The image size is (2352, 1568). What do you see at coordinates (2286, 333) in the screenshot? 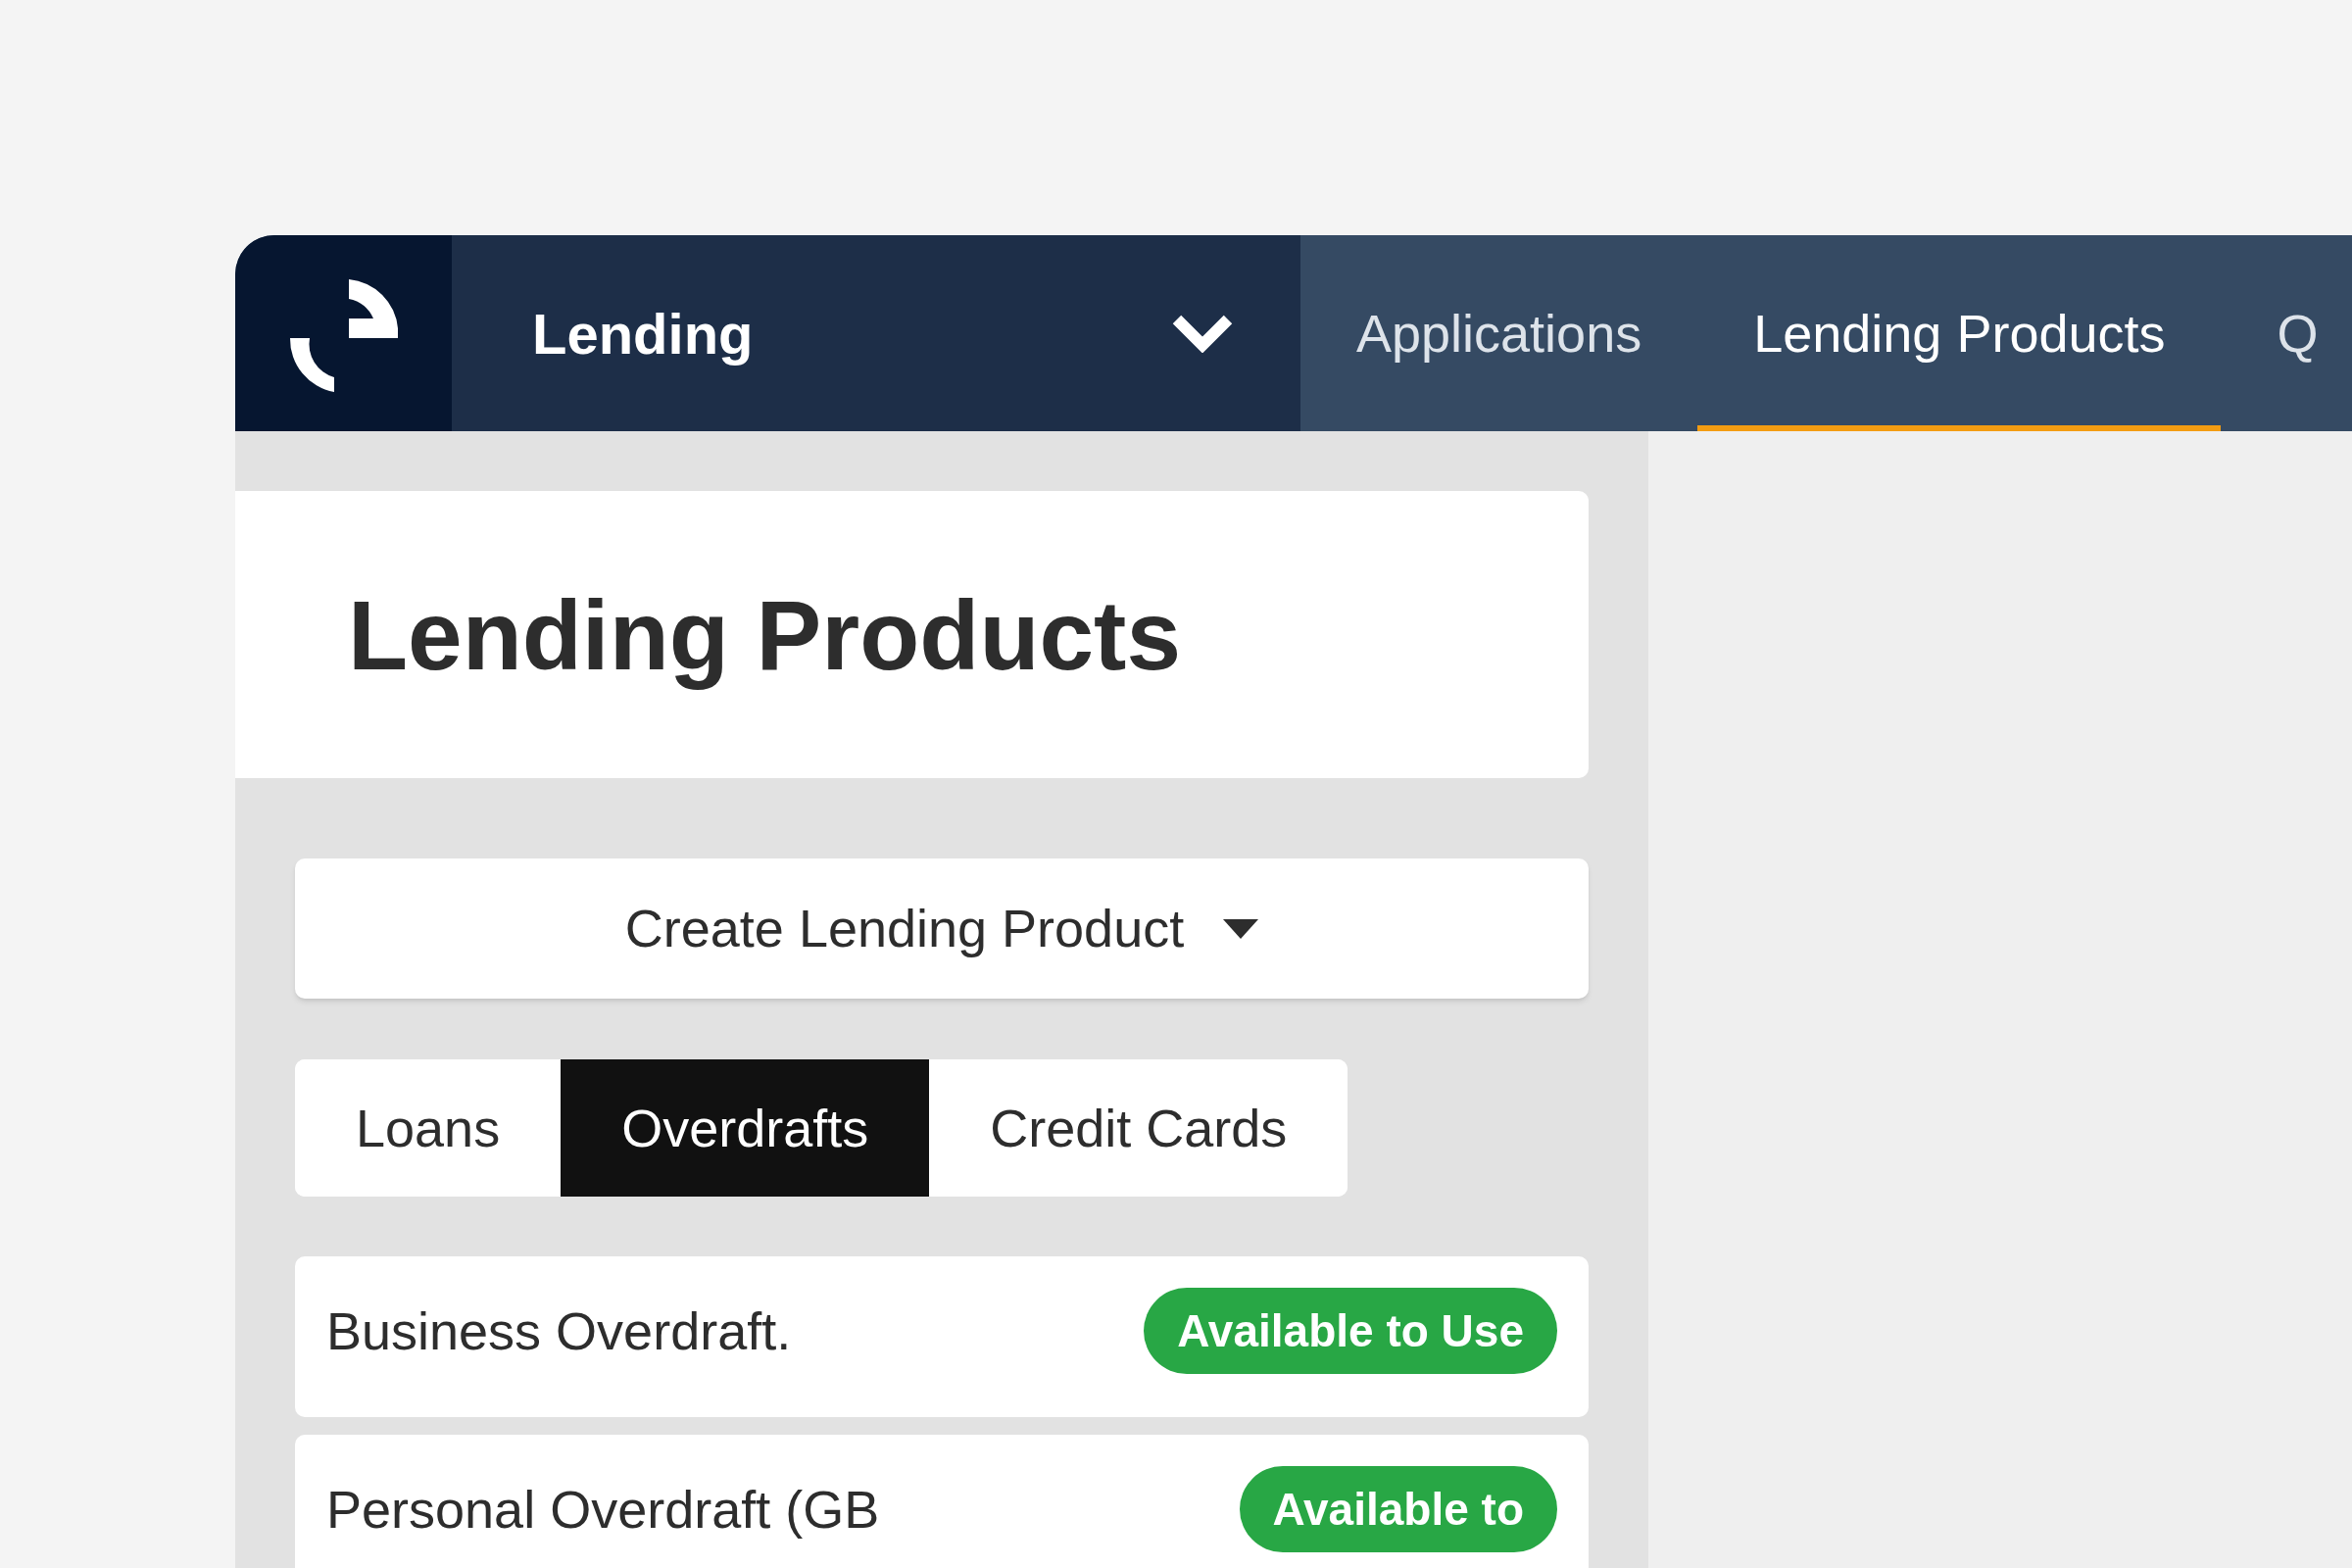
I see `nav-tab: Q` at bounding box center [2286, 333].